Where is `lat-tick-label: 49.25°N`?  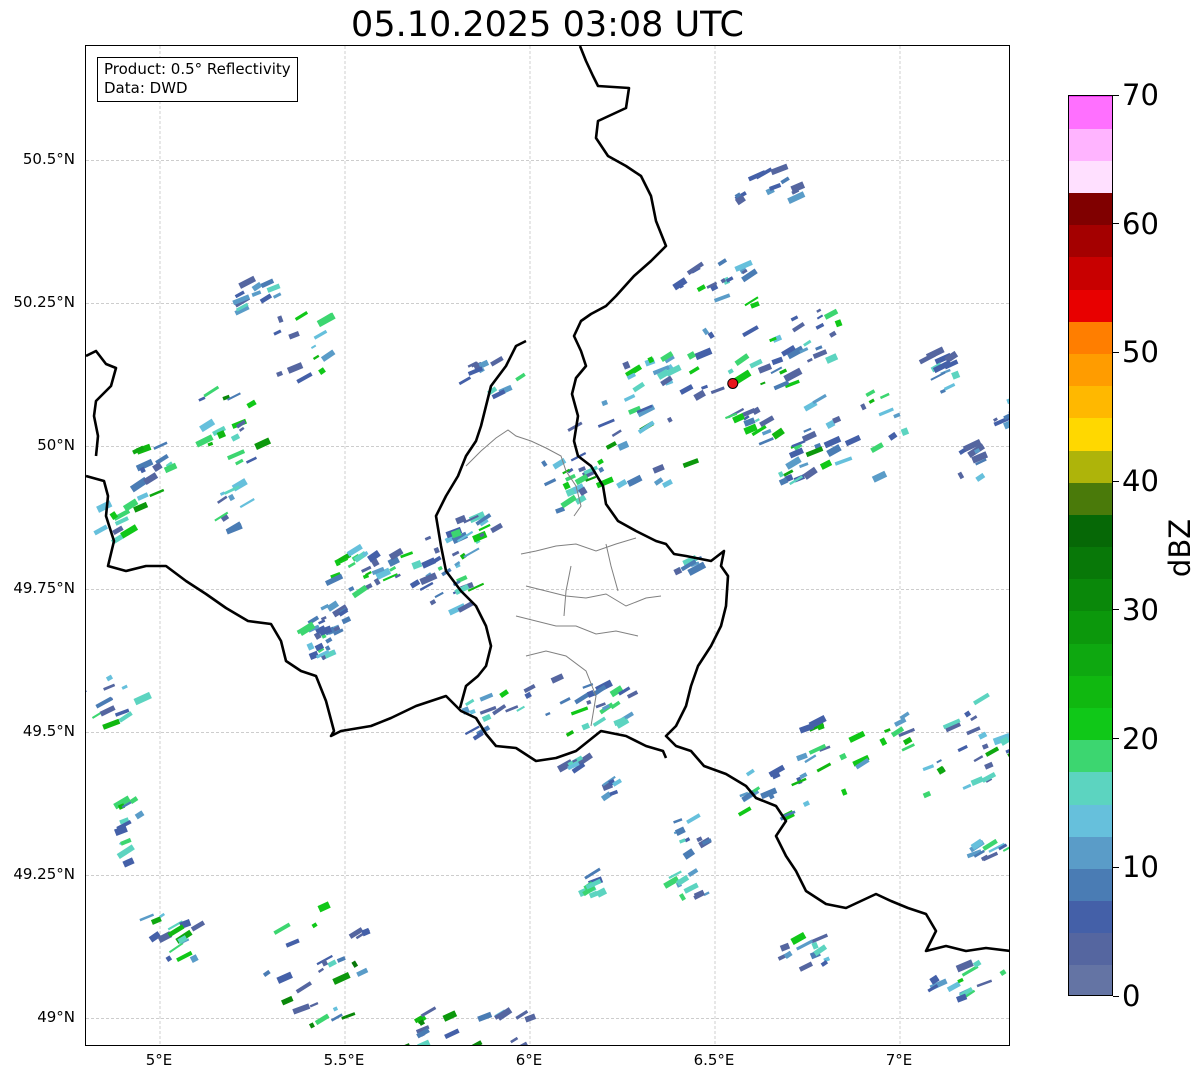
lat-tick-label: 49.25°N is located at coordinates (44, 874).